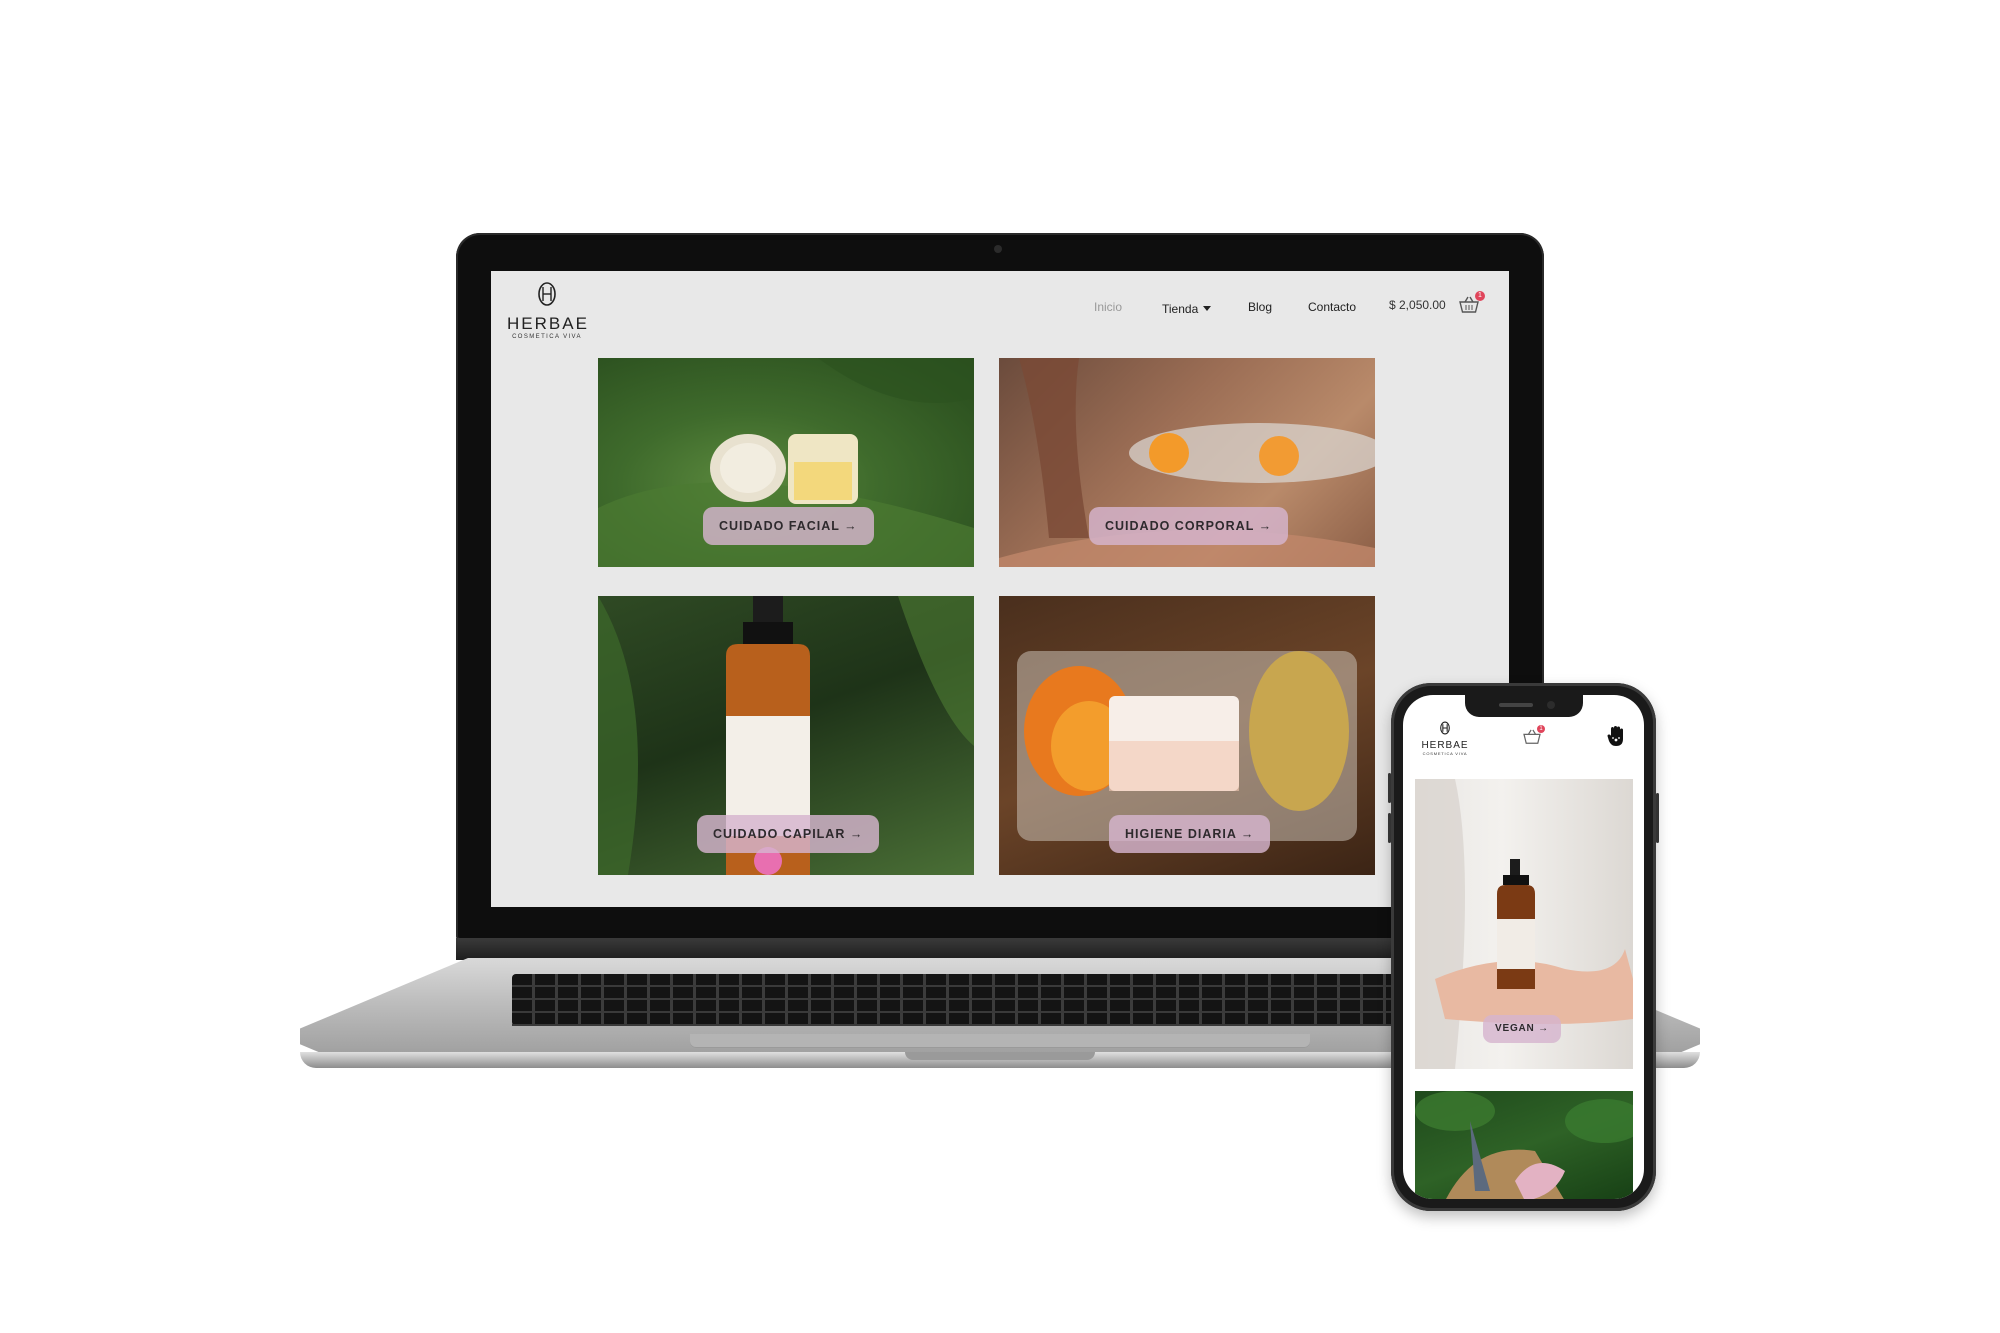  What do you see at coordinates (1534, 735) in the screenshot?
I see `mobile-cart-button: 1` at bounding box center [1534, 735].